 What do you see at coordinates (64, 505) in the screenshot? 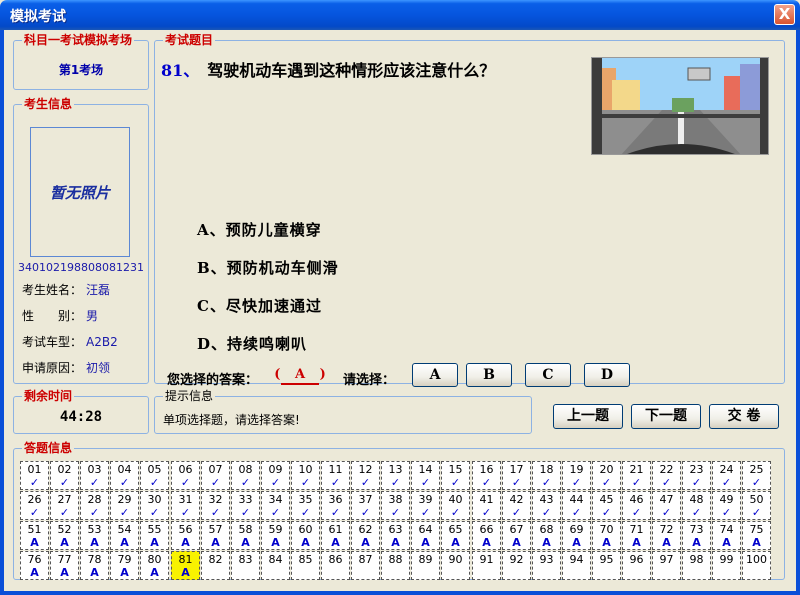
I see `answer-cell-27: 27 ✓` at bounding box center [64, 505].